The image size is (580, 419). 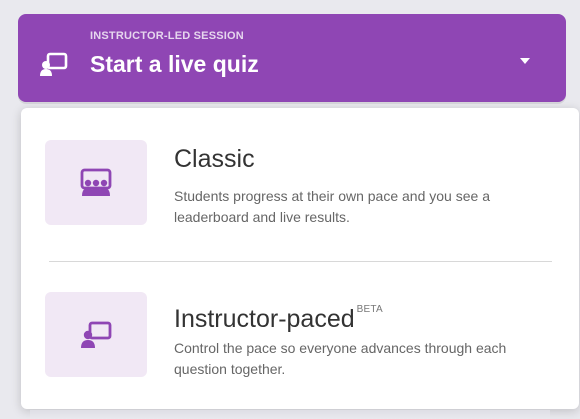 I want to click on caret-down-icon, so click(x=525, y=61).